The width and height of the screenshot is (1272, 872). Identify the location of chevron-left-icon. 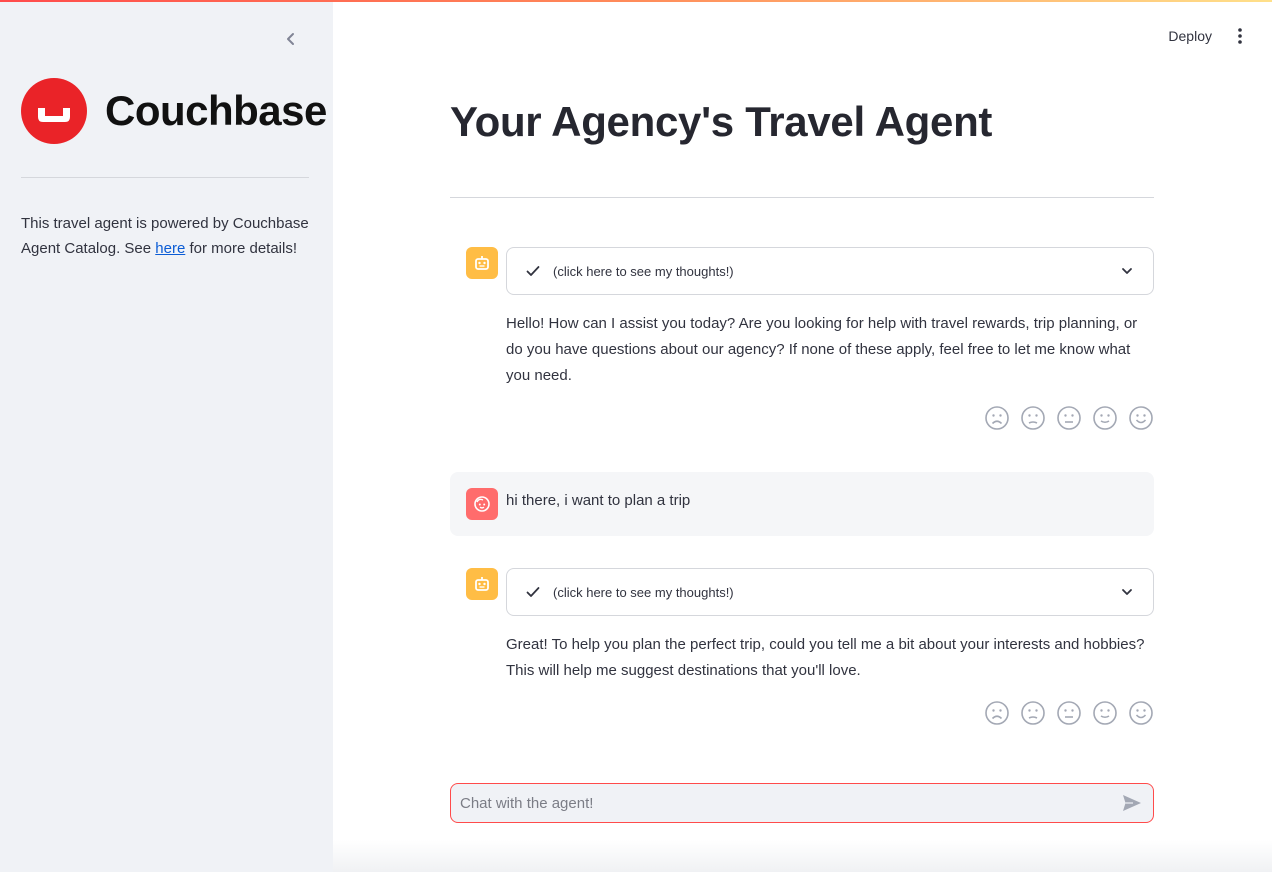
(290, 39).